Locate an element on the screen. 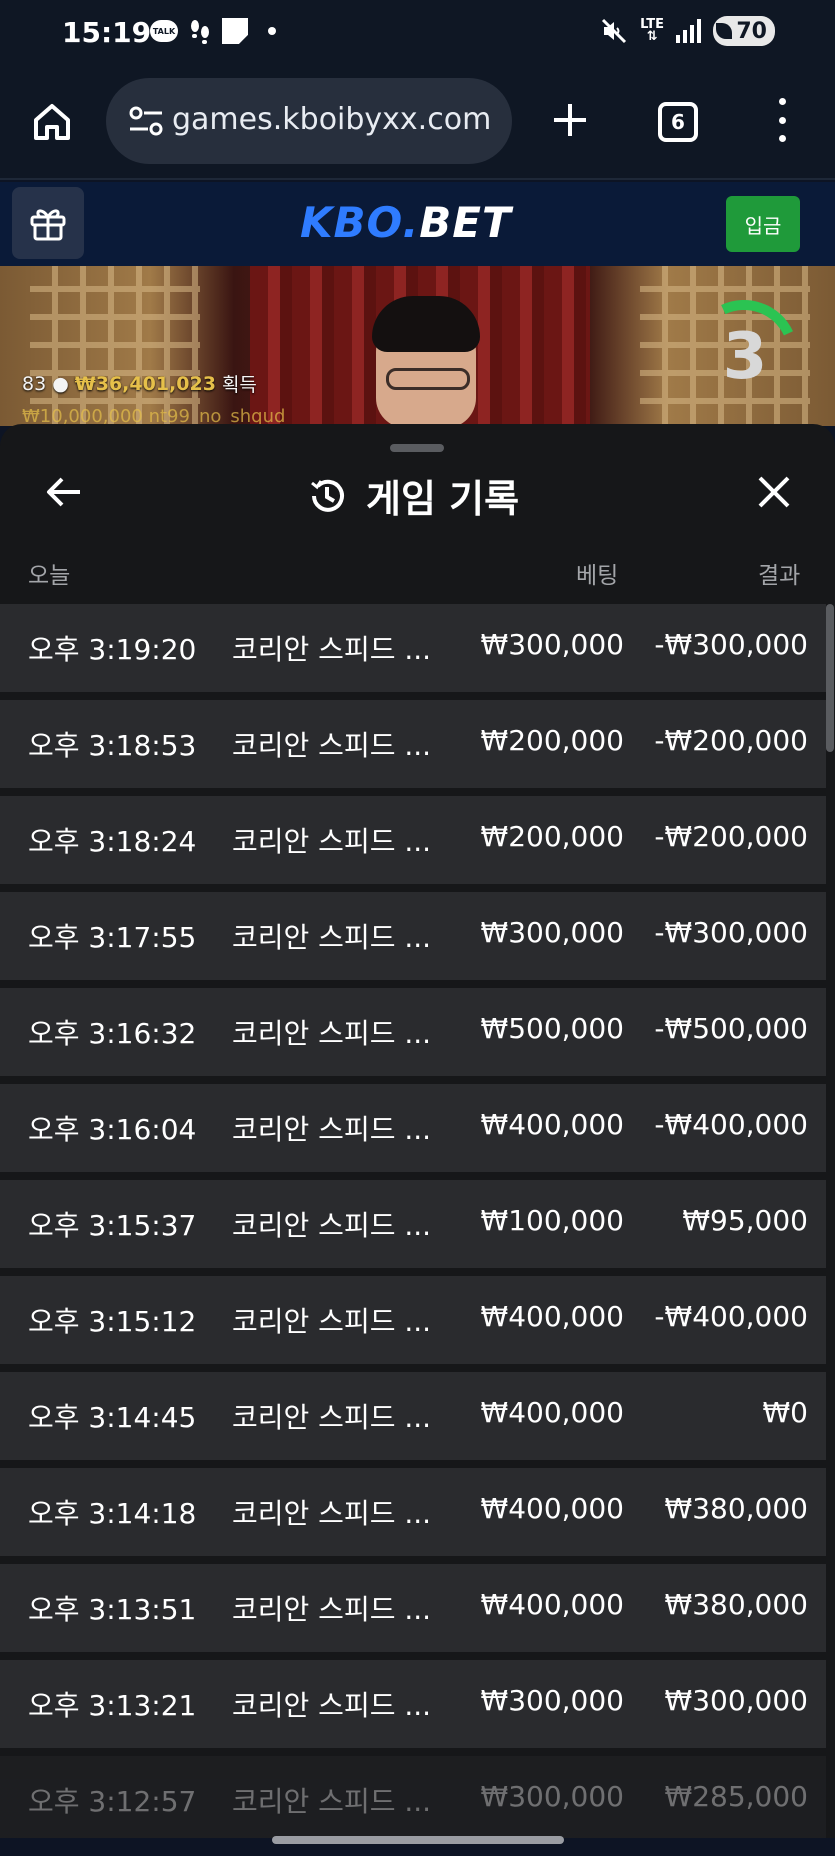  browser-toolbar: games.kboibyxx.com 6 is located at coordinates (417, 124).